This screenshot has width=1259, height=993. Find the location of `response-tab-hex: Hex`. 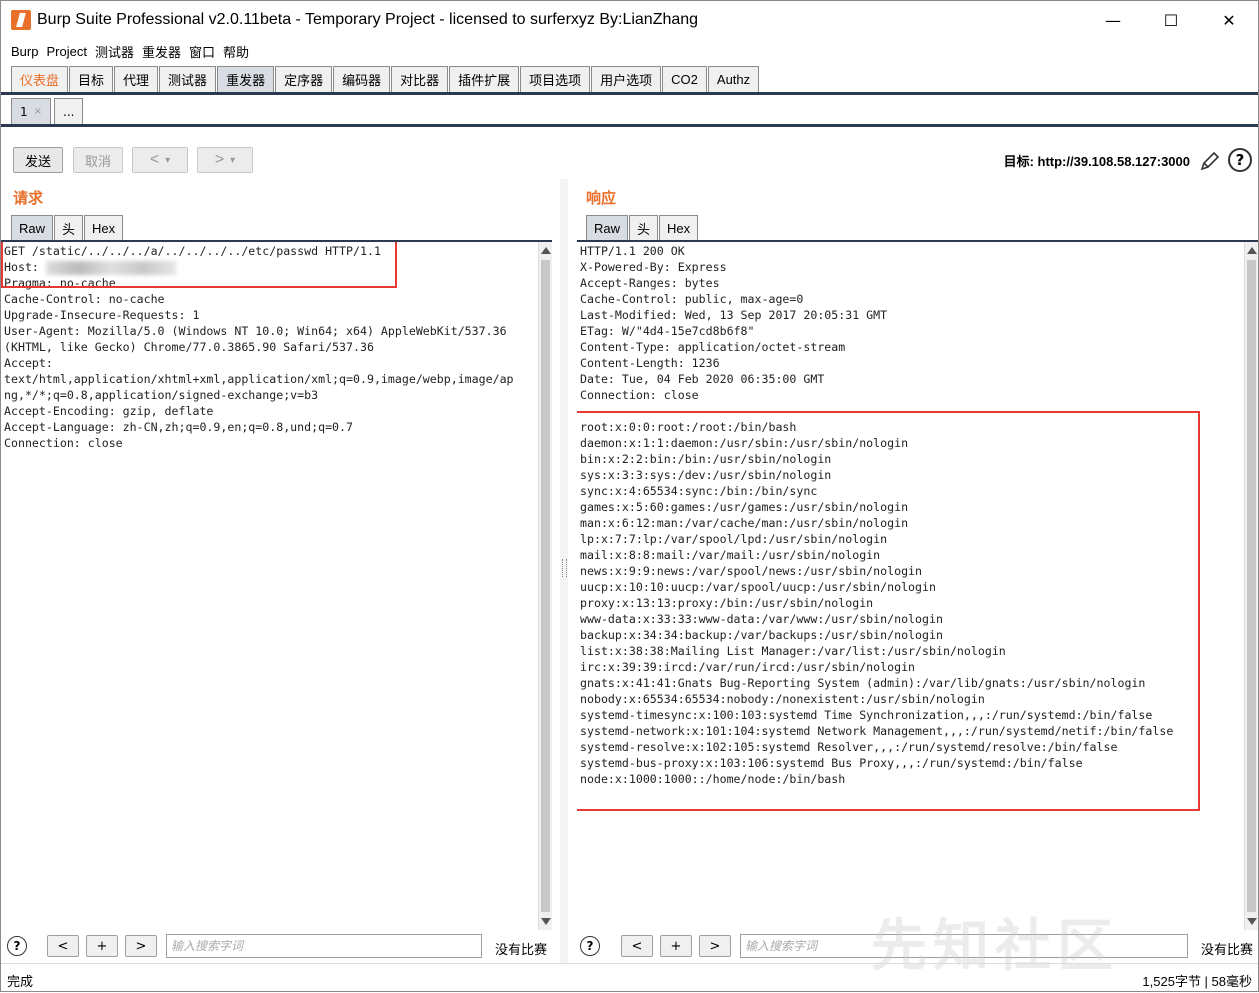

response-tab-hex: Hex is located at coordinates (679, 227).